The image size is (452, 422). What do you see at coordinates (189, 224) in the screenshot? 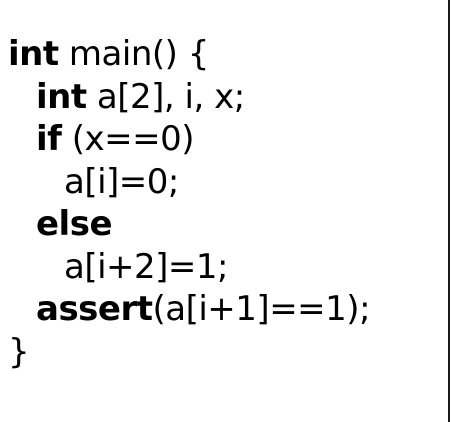
I see `code-line-5: else` at bounding box center [189, 224].